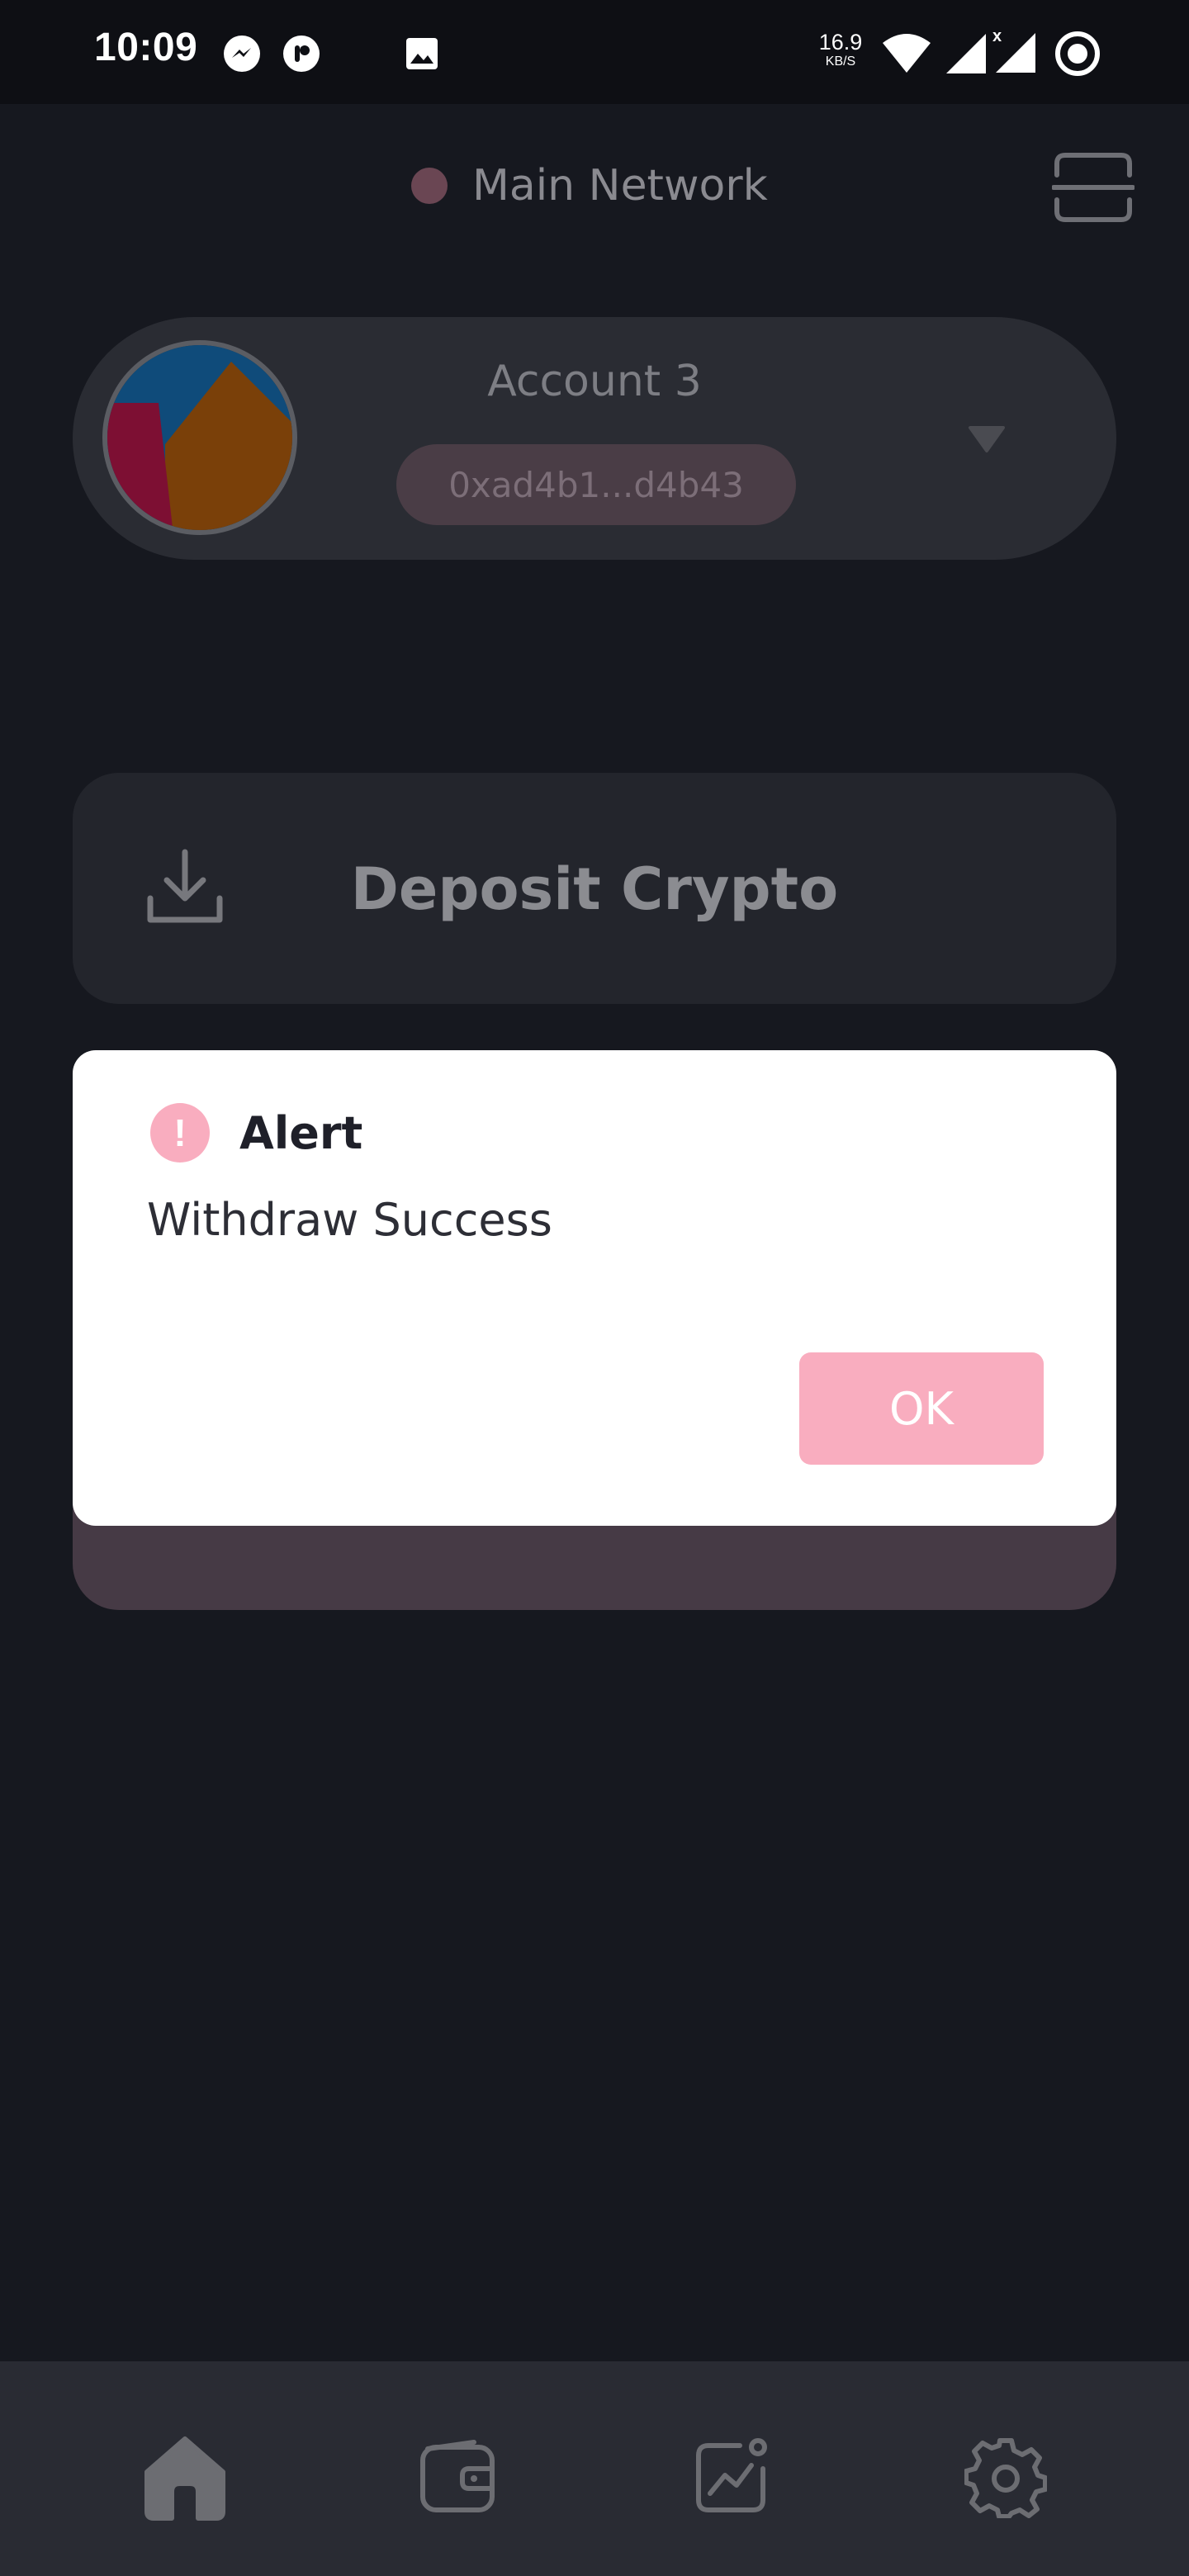 The image size is (1189, 2576). I want to click on pocketcasts-icon, so click(301, 53).